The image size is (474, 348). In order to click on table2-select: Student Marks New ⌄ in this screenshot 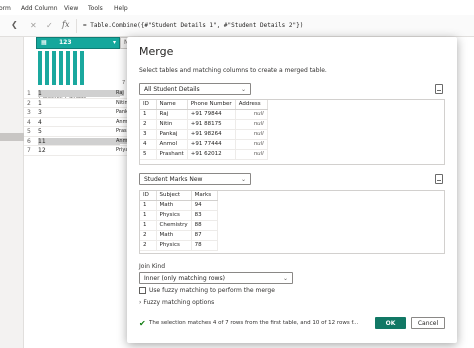, I will do `click(195, 179)`.